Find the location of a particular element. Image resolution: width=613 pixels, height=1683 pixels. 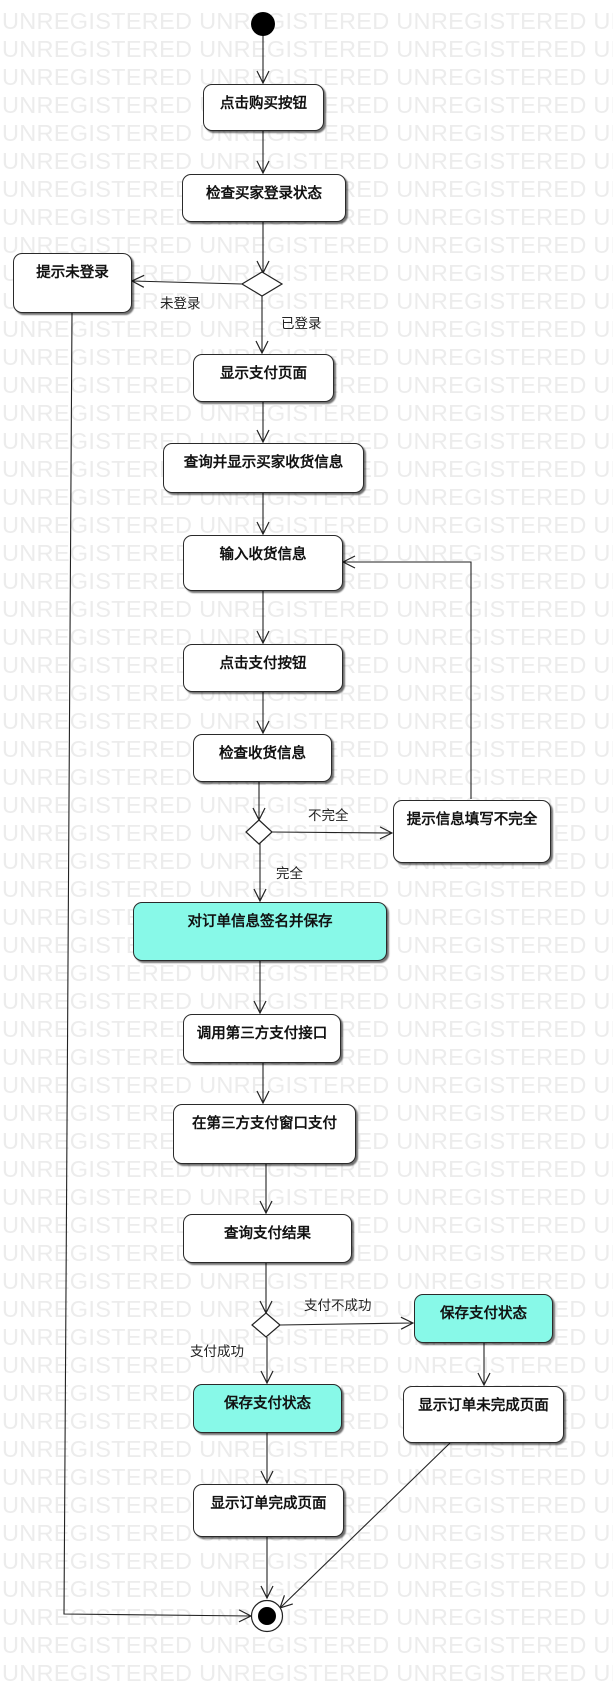

node-prompt-incomplete: 提示信息填写不完全 is located at coordinates (472, 831).